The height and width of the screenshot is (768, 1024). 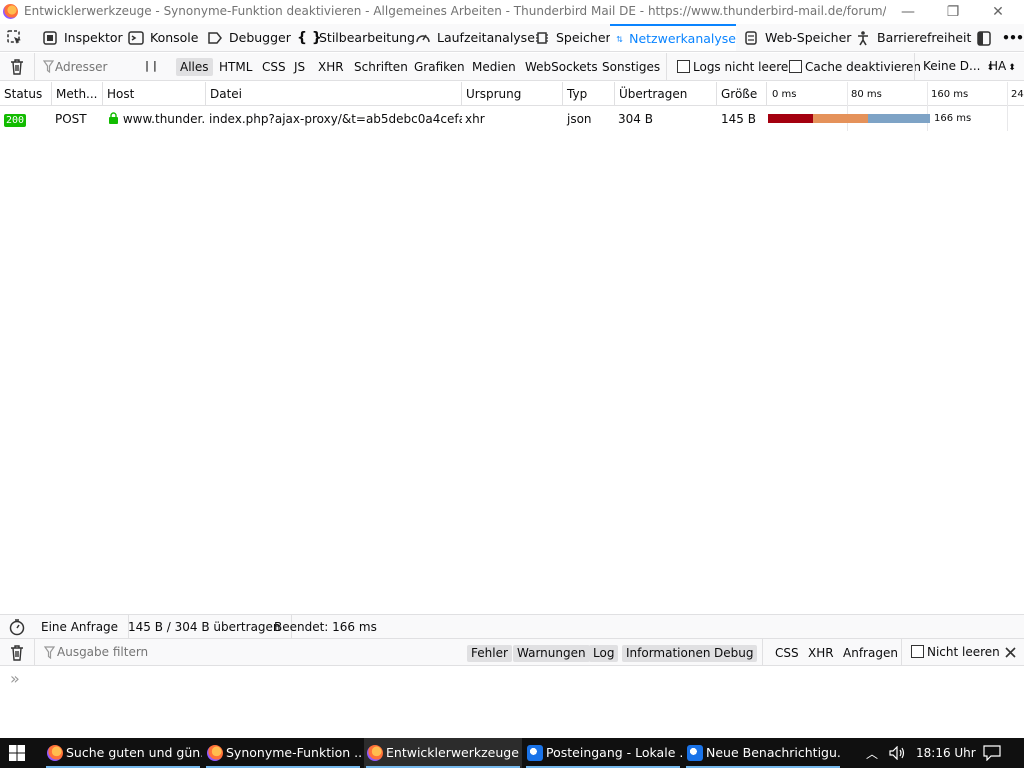 What do you see at coordinates (154, 94) in the screenshot?
I see `column-host: Host` at bounding box center [154, 94].